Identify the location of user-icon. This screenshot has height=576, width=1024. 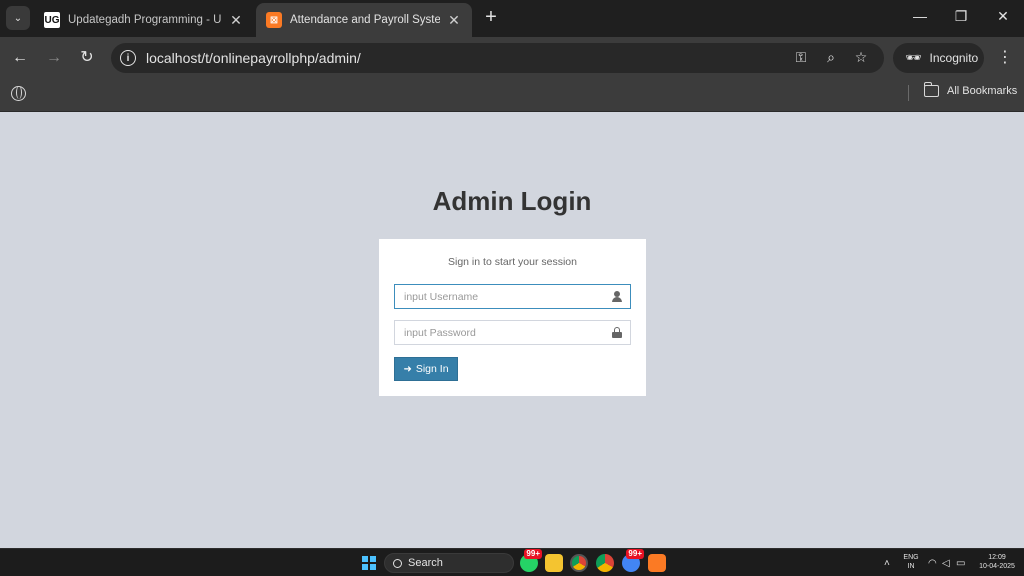
(617, 296).